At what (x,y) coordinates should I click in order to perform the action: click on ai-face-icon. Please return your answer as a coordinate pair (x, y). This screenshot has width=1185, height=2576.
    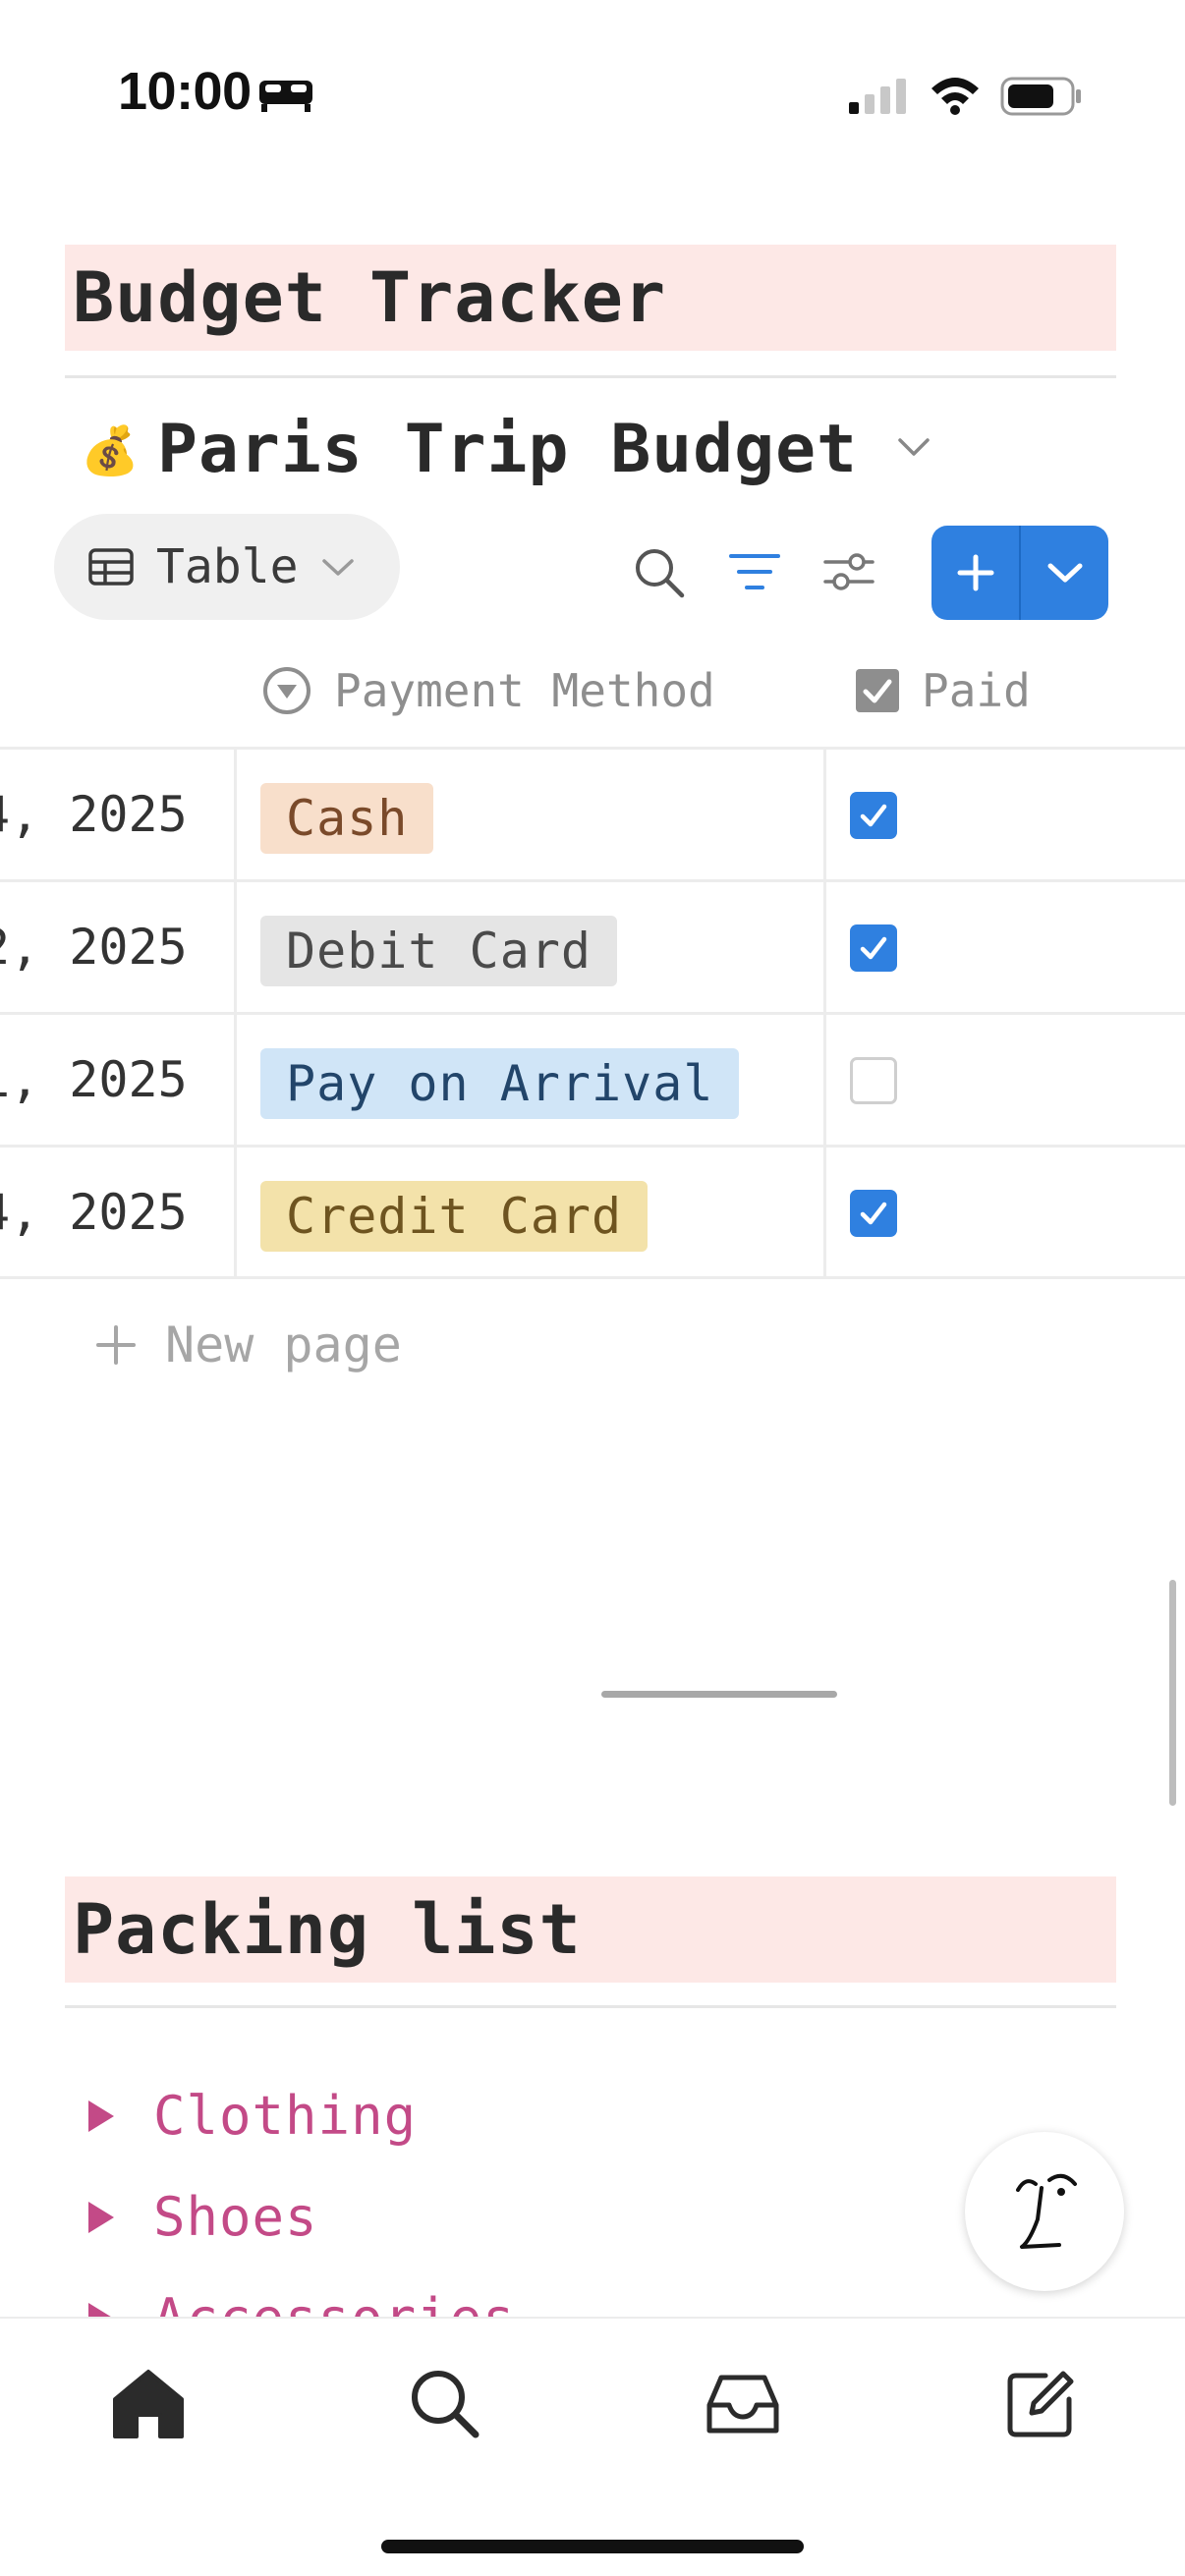
    Looking at the image, I should click on (1046, 2211).